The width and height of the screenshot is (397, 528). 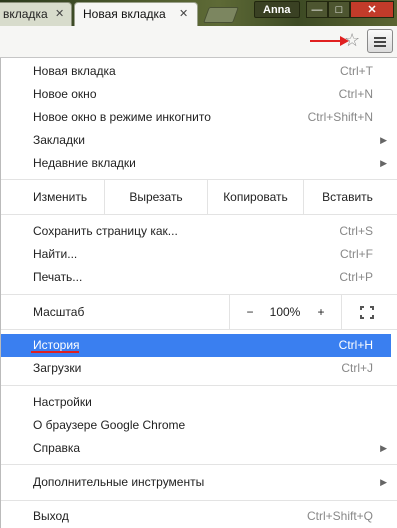 What do you see at coordinates (196, 345) in the screenshot?
I see `menu-item-history: История Ctrl+H` at bounding box center [196, 345].